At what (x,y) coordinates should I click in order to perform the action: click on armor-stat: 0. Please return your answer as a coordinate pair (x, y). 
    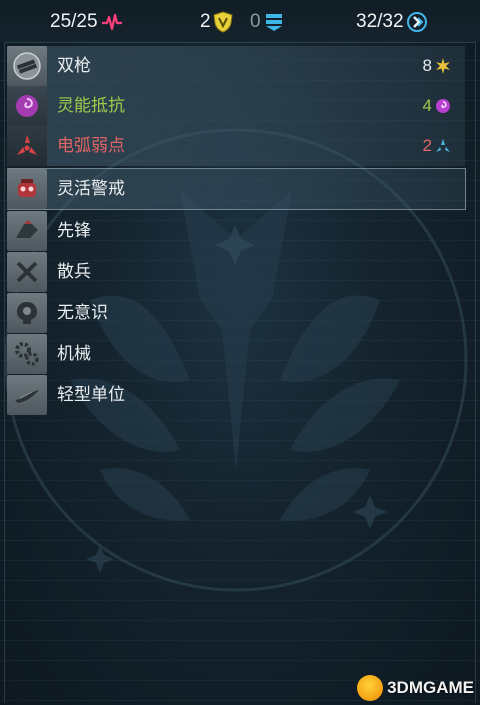
    Looking at the image, I should click on (266, 22).